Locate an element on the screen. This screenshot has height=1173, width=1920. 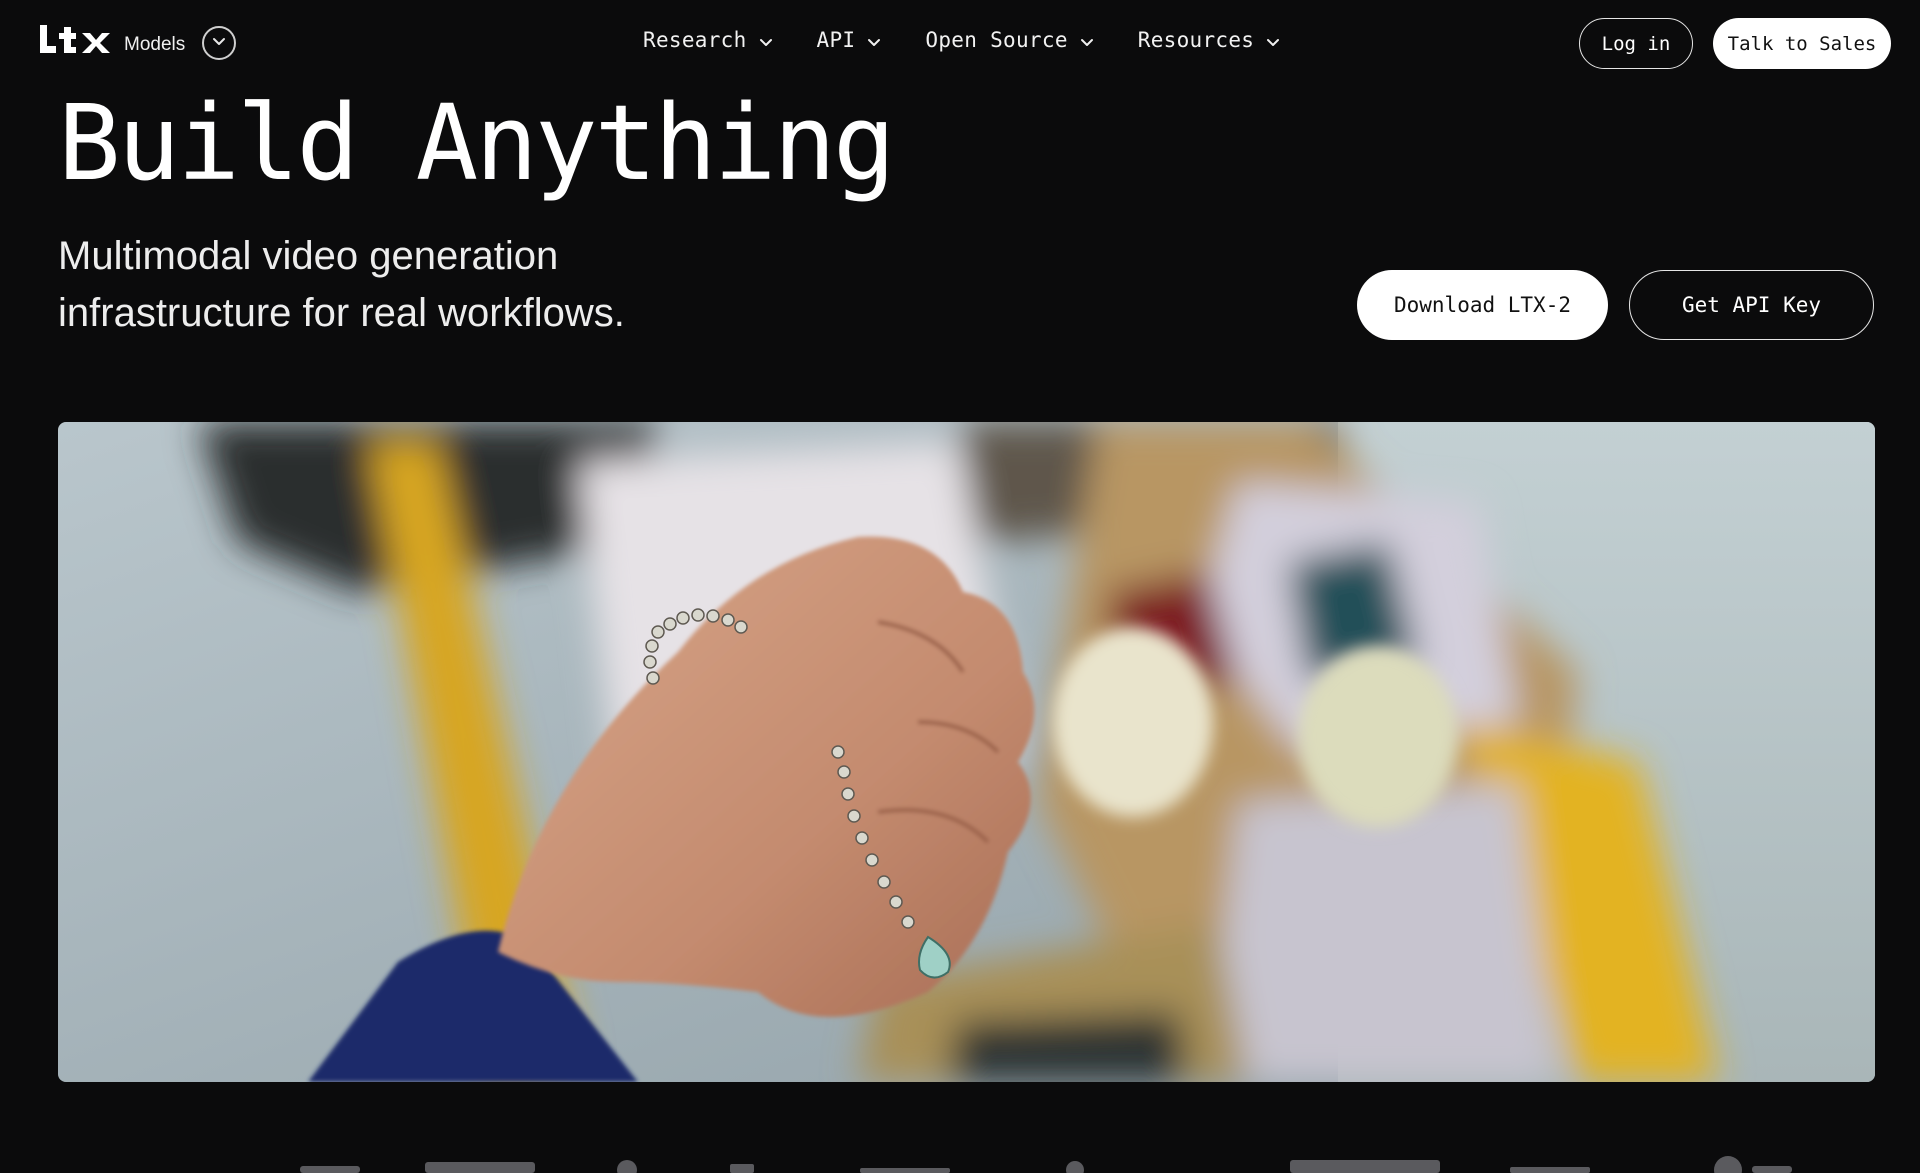
nav-label: Research is located at coordinates (695, 39).